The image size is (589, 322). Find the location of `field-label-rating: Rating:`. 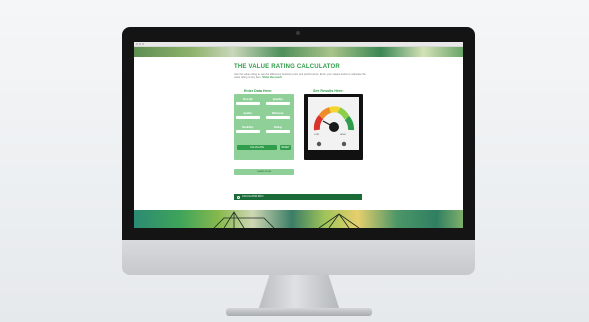

field-label-rating: Rating: is located at coordinates (278, 127).